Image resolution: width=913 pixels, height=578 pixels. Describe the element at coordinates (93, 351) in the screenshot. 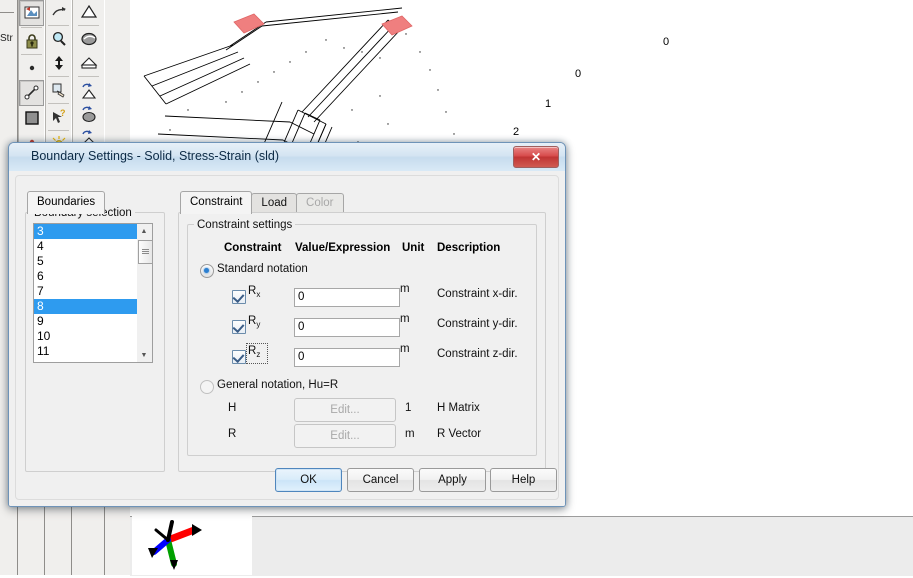

I see `list-item: 11` at that location.